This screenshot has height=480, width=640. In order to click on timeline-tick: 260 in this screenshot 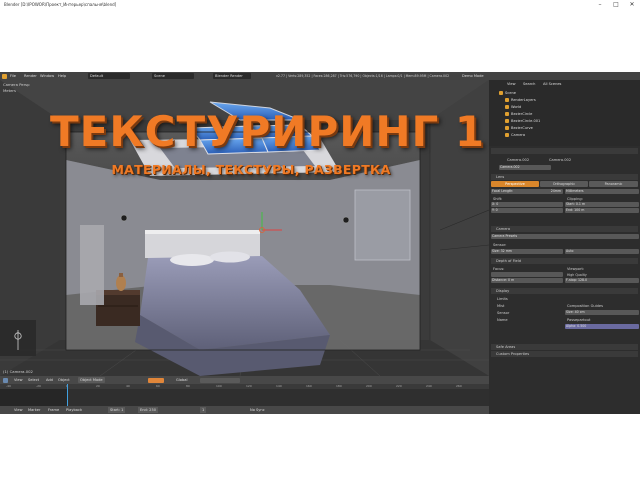, I will do `click(459, 386)`.